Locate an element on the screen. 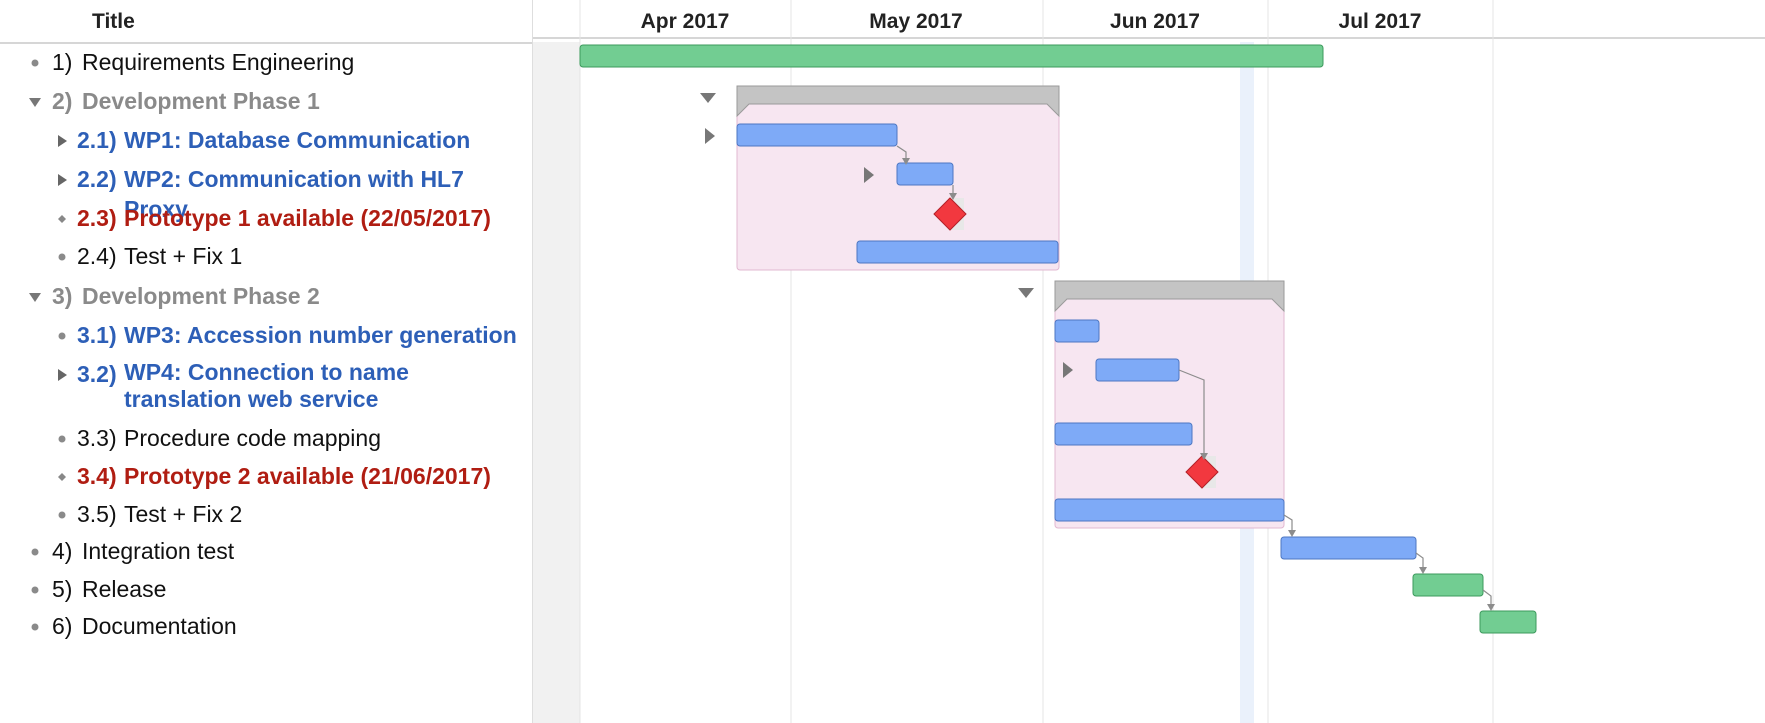 This screenshot has height=723, width=1765. task-bar-release is located at coordinates (1448, 585).